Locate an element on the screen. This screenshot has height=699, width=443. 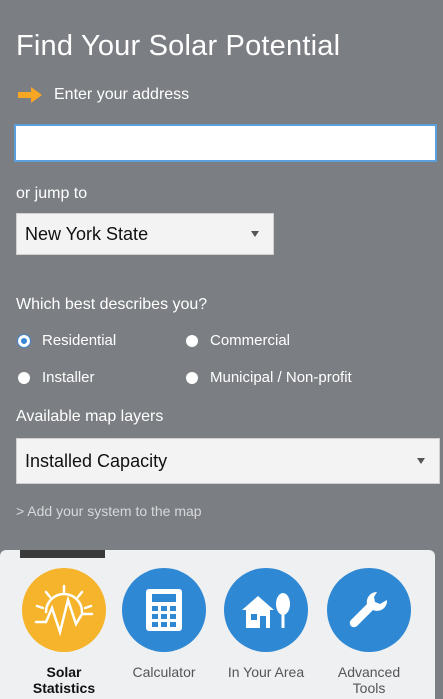
calculator-icon is located at coordinates (164, 610).